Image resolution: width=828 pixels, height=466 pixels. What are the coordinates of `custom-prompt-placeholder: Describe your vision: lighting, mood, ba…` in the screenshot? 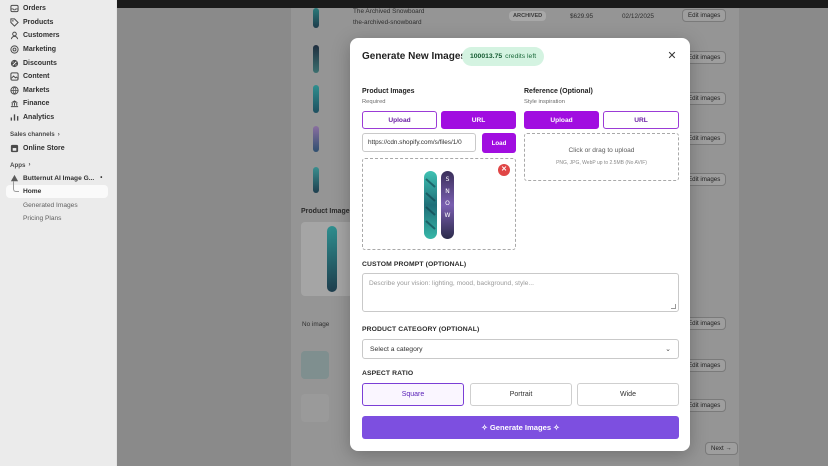 It's located at (451, 283).